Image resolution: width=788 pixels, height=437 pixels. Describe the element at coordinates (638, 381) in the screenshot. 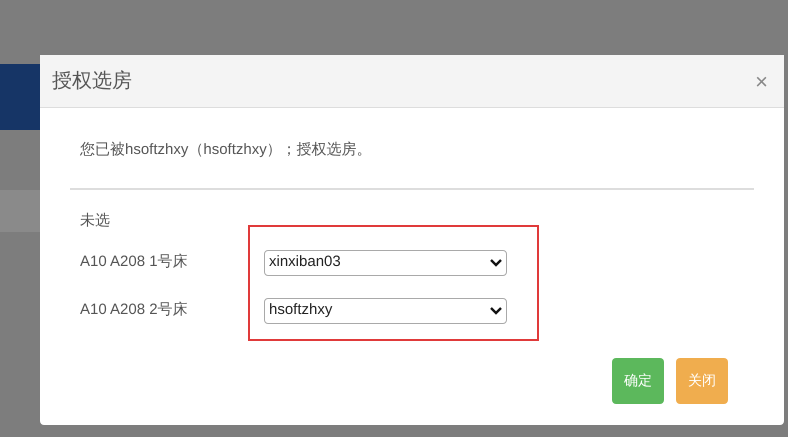

I see `confirm-button: 确定` at that location.